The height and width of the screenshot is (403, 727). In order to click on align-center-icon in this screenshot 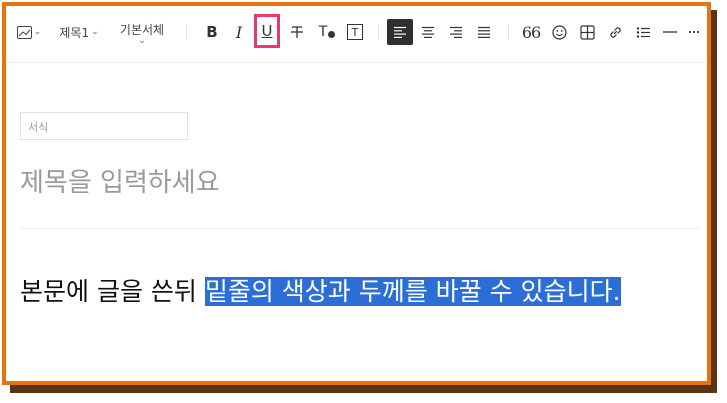, I will do `click(428, 32)`.